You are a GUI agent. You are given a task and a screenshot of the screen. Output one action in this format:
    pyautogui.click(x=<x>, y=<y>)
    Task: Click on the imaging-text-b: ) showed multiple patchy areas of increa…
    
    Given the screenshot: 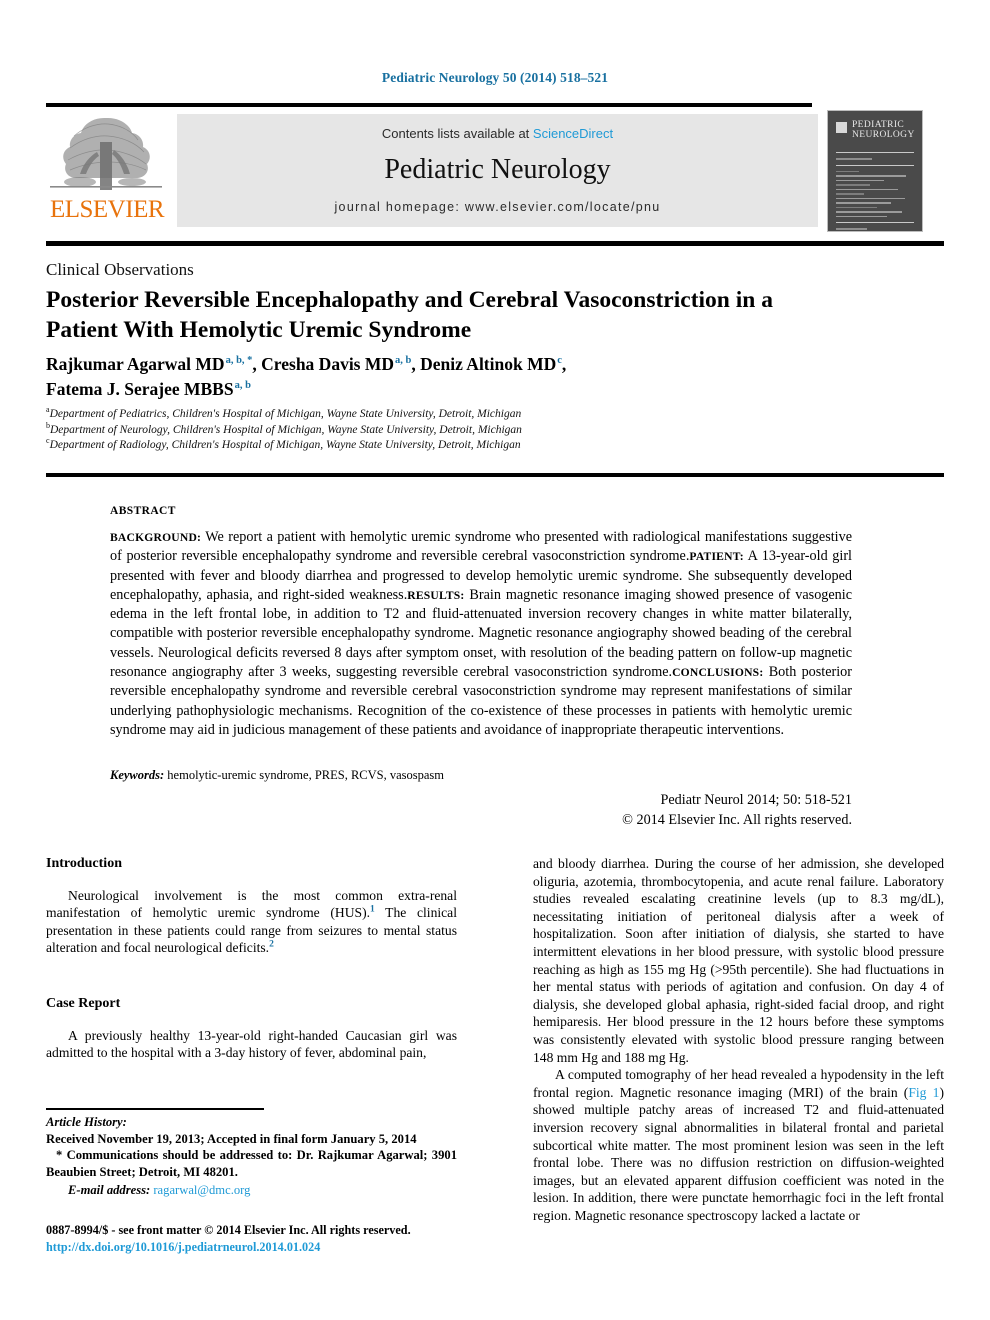 What is the action you would take?
    pyautogui.click(x=738, y=1153)
    